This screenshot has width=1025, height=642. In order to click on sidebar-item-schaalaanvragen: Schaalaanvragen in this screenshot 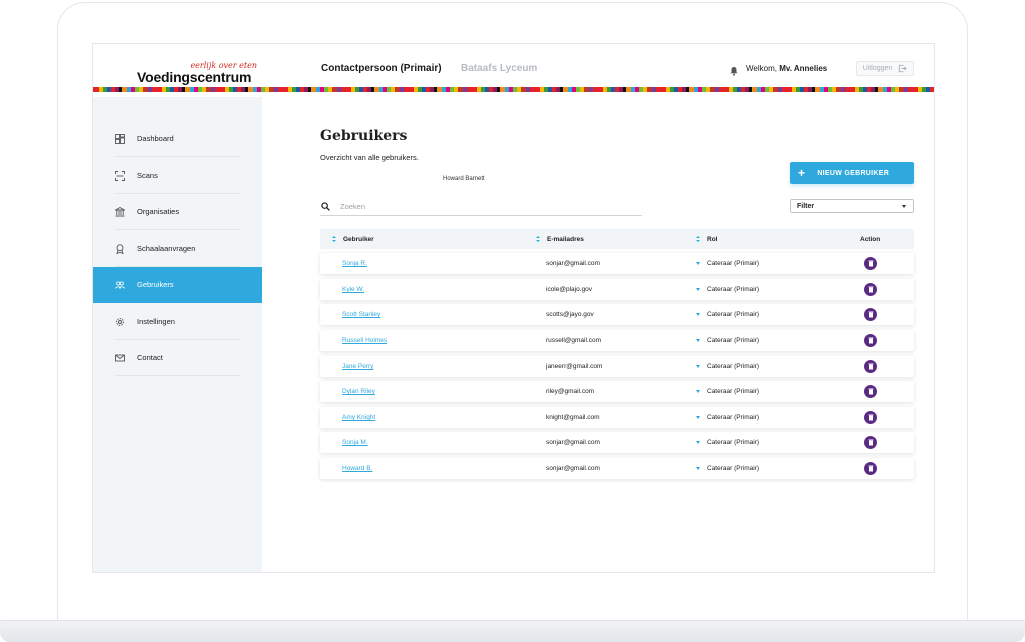, I will do `click(177, 249)`.